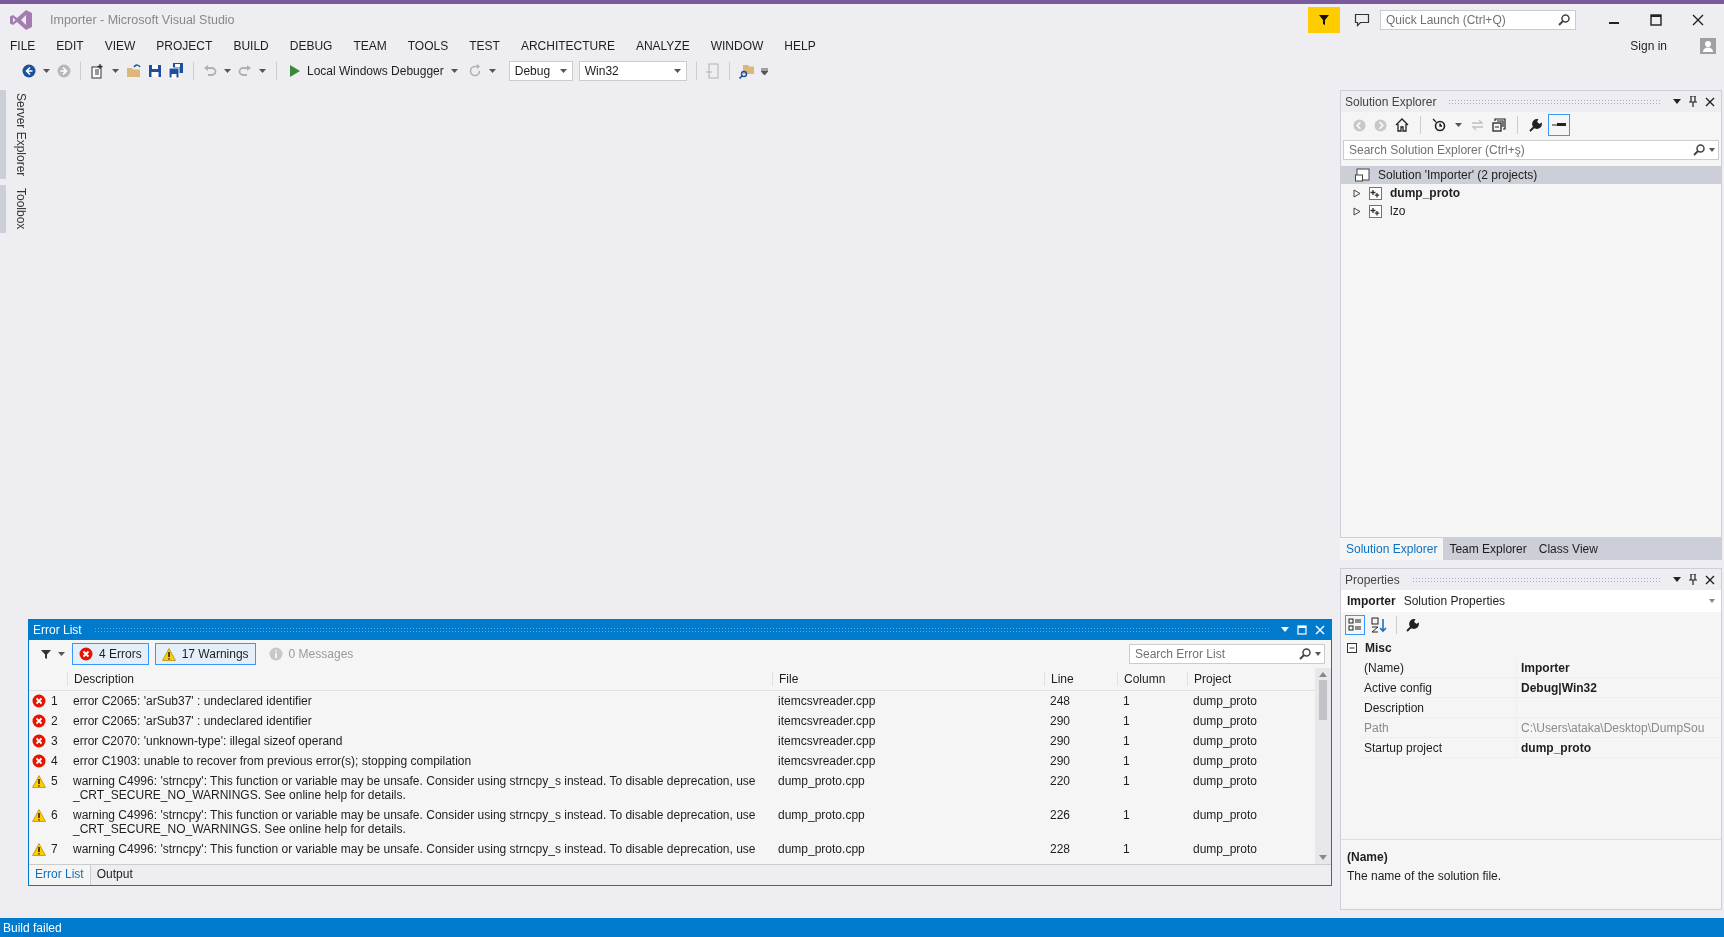 The image size is (1724, 937). I want to click on tree-item: Solution 'Importer' (2 projects), so click(1531, 175).